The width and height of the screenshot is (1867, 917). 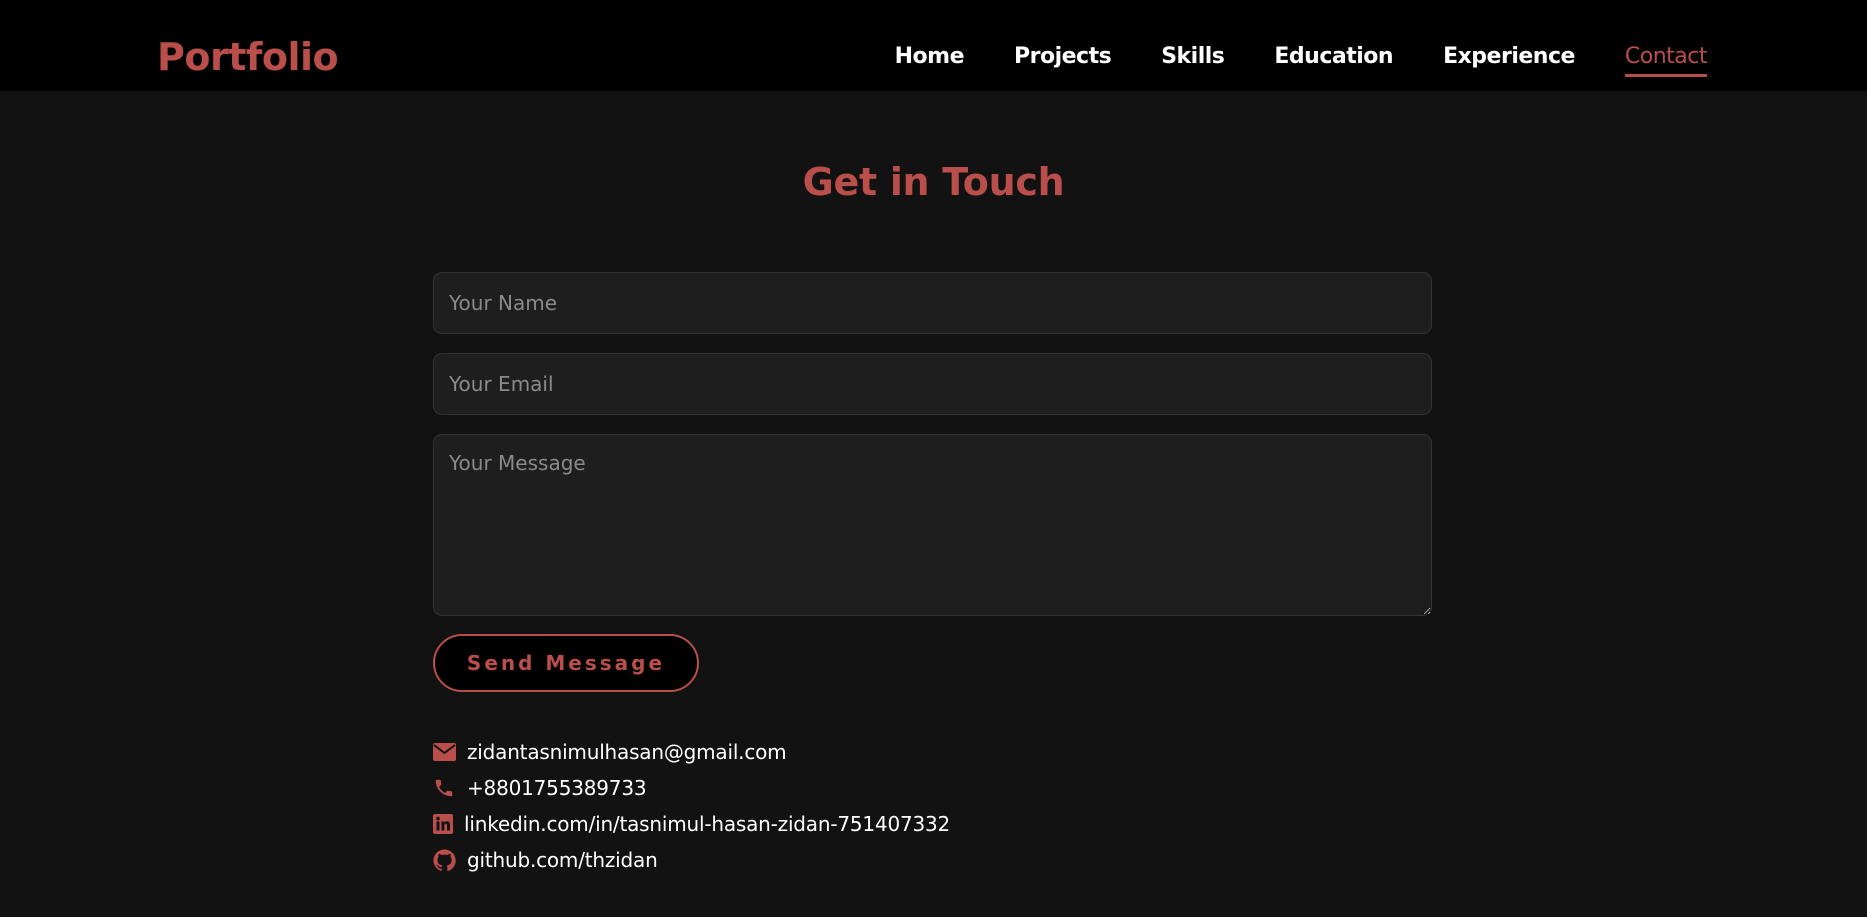 What do you see at coordinates (1333, 57) in the screenshot?
I see `nav-link-education: Education` at bounding box center [1333, 57].